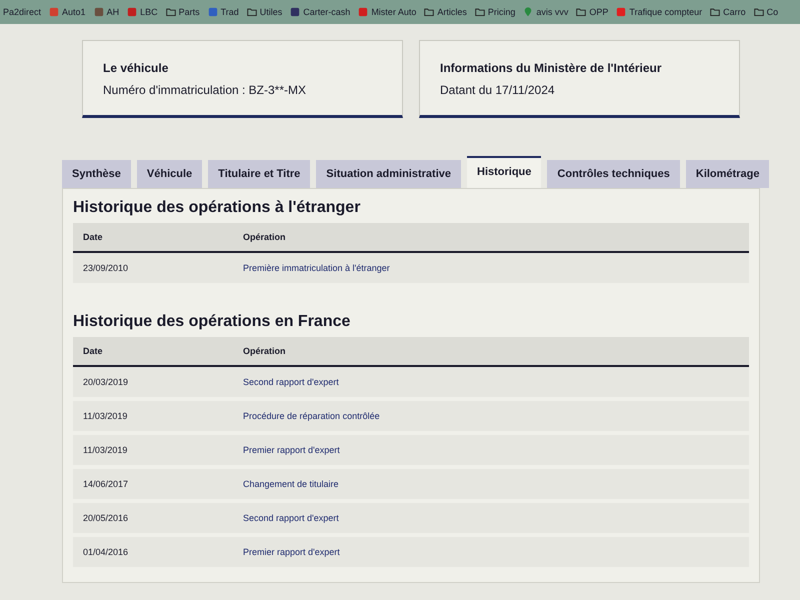  What do you see at coordinates (264, 12) in the screenshot?
I see `bookmark-link: Utiles` at bounding box center [264, 12].